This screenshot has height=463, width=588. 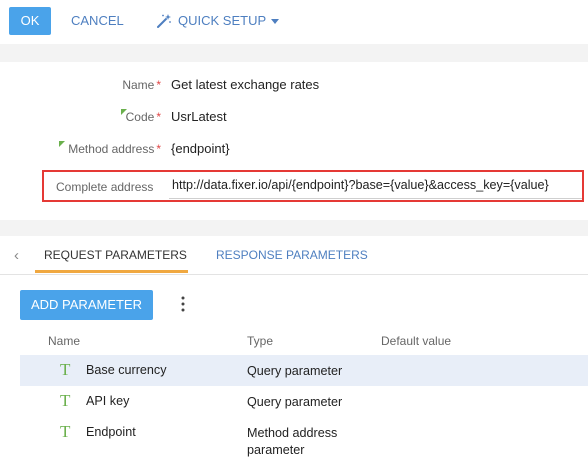 I want to click on code-field: UsrLatest, so click(x=199, y=116).